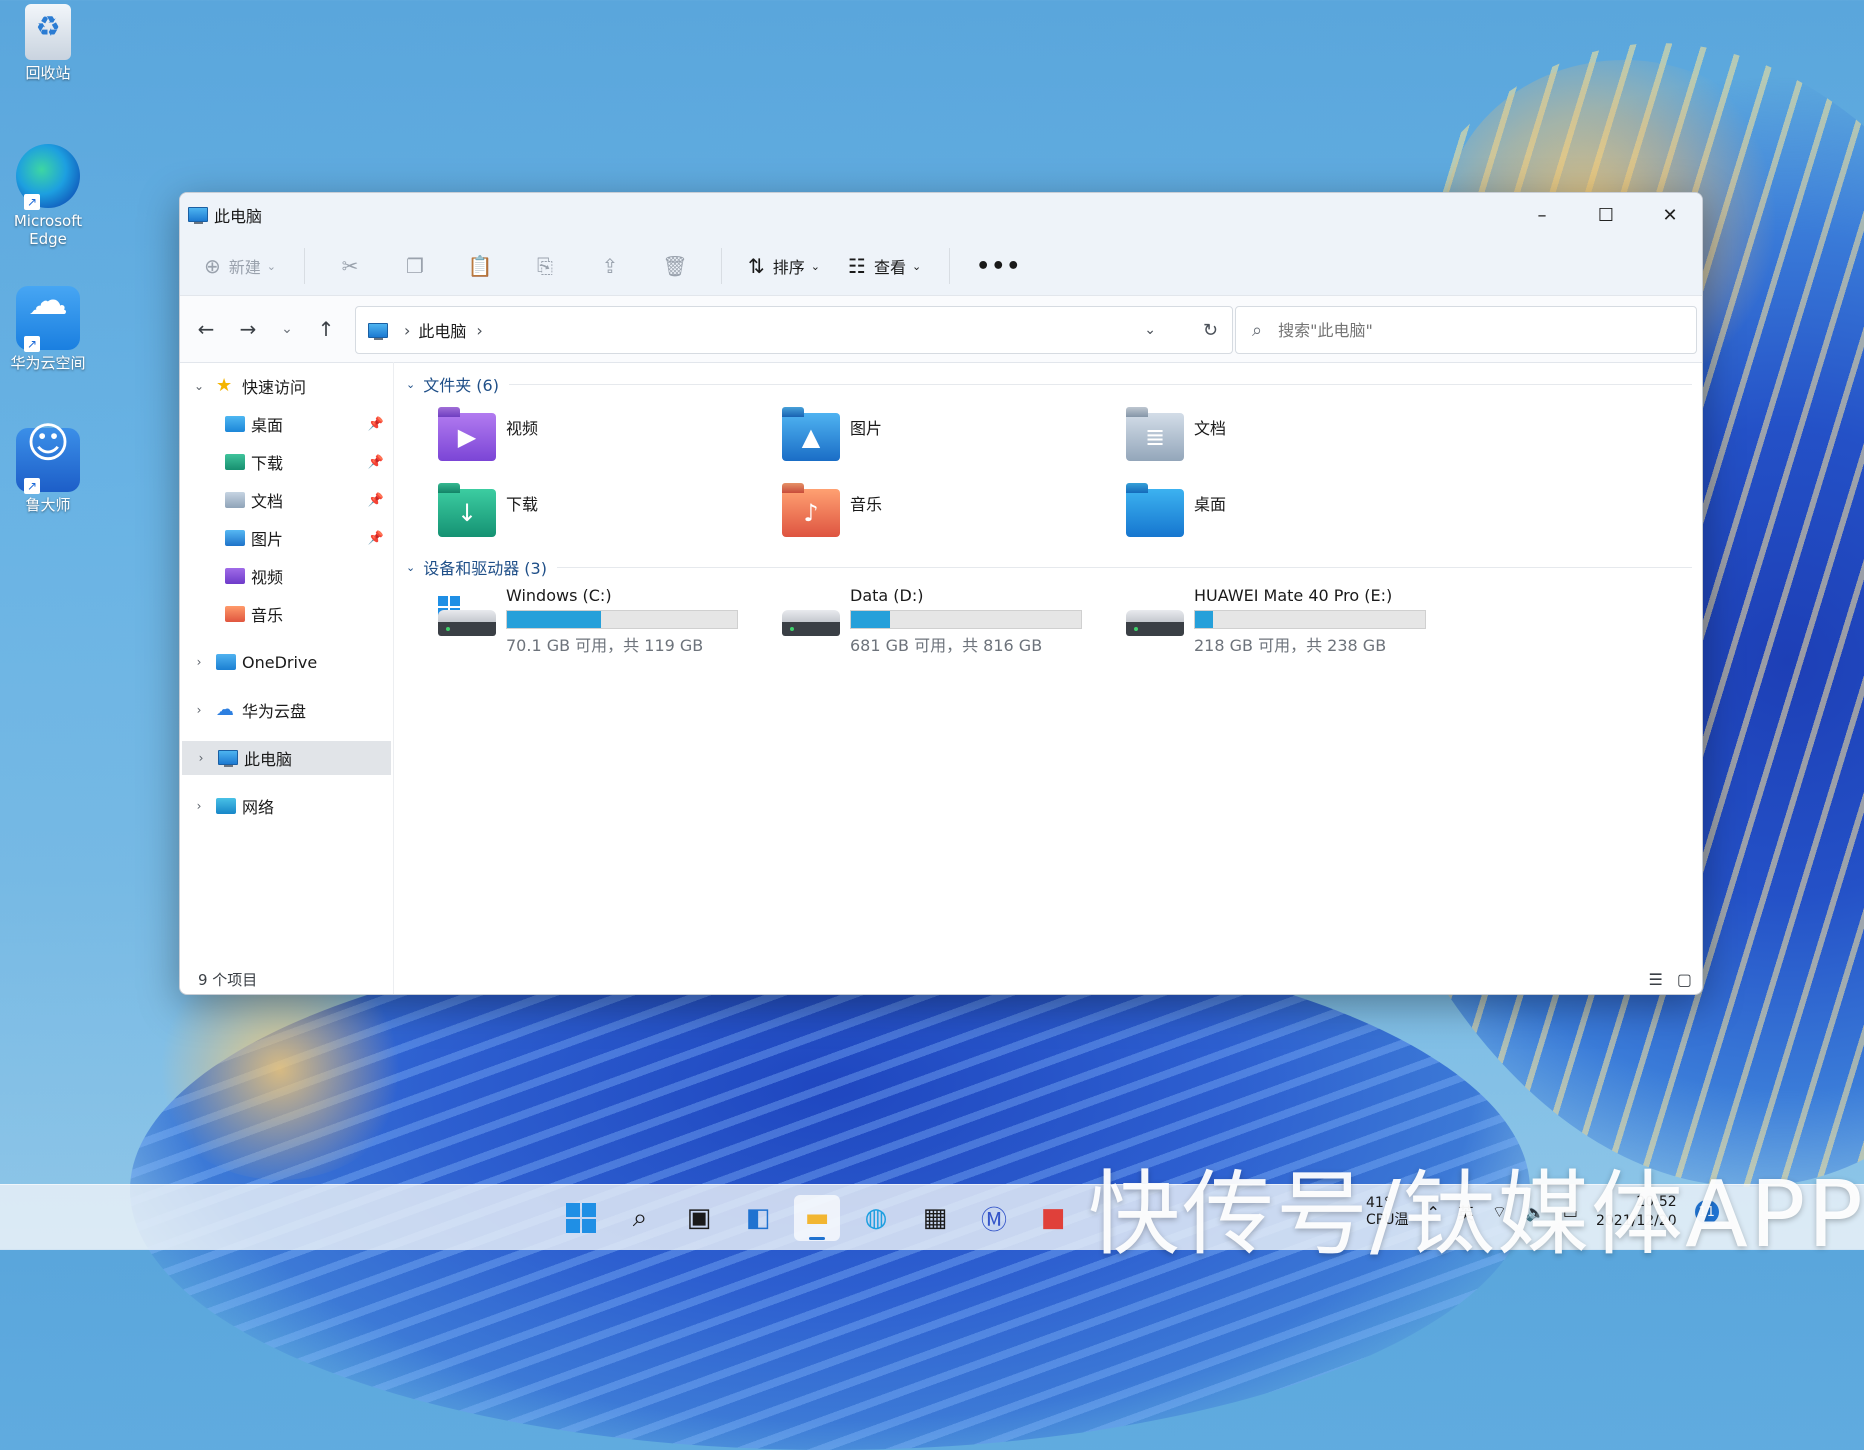 The width and height of the screenshot is (1864, 1450). What do you see at coordinates (240, 266) in the screenshot?
I see `new-button: ⊕ 新建 ⌄` at bounding box center [240, 266].